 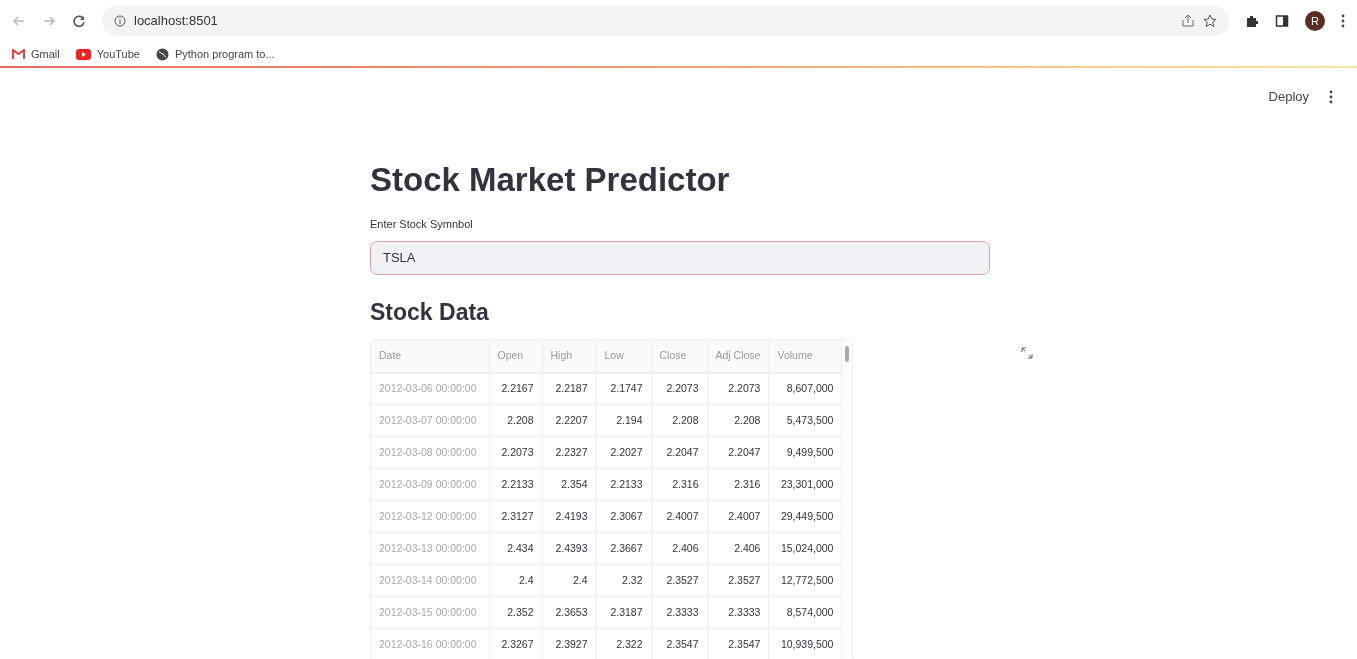 What do you see at coordinates (430, 312) in the screenshot?
I see `section-title: Stock Data` at bounding box center [430, 312].